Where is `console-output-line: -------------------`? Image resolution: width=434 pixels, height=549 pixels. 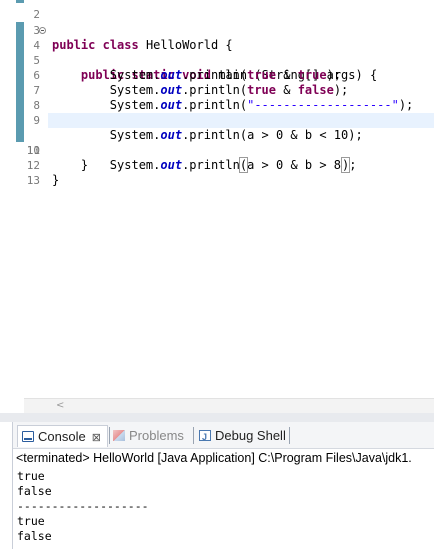
console-output-line: ------------------- is located at coordinates (83, 506).